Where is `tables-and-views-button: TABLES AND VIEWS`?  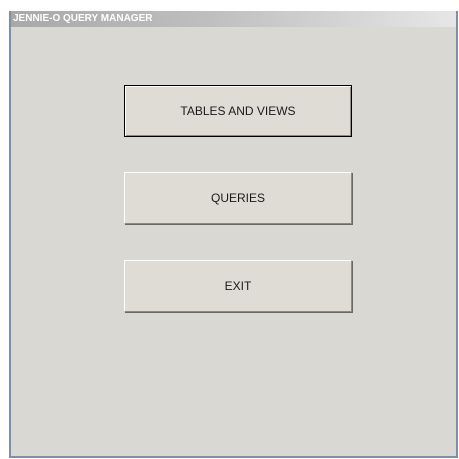 tables-and-views-button: TABLES AND VIEWS is located at coordinates (238, 111).